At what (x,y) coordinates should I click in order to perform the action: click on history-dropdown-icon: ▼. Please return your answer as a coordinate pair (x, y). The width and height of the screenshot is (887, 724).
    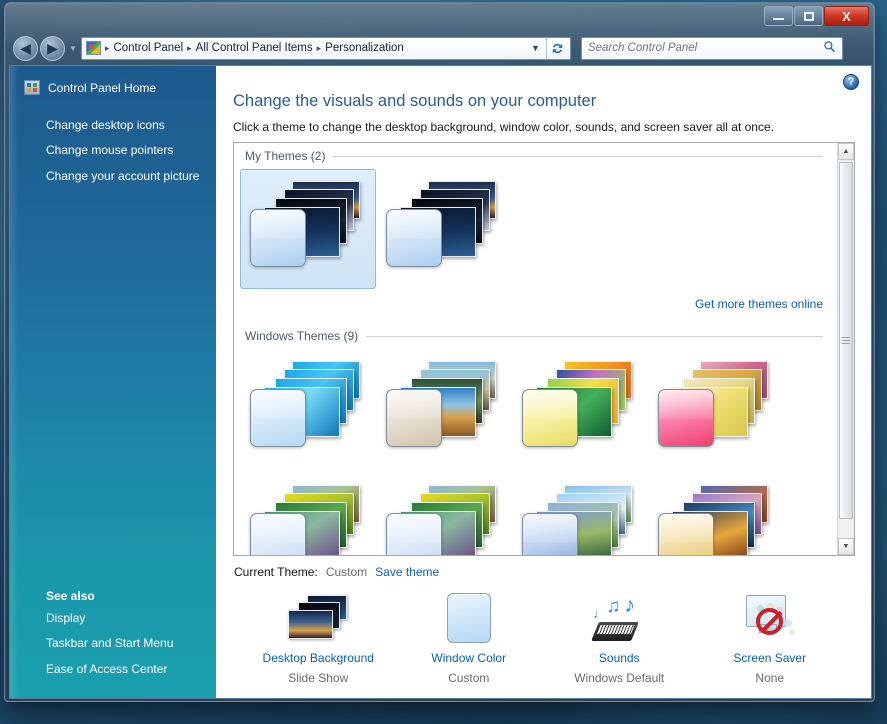
    Looking at the image, I should click on (73, 48).